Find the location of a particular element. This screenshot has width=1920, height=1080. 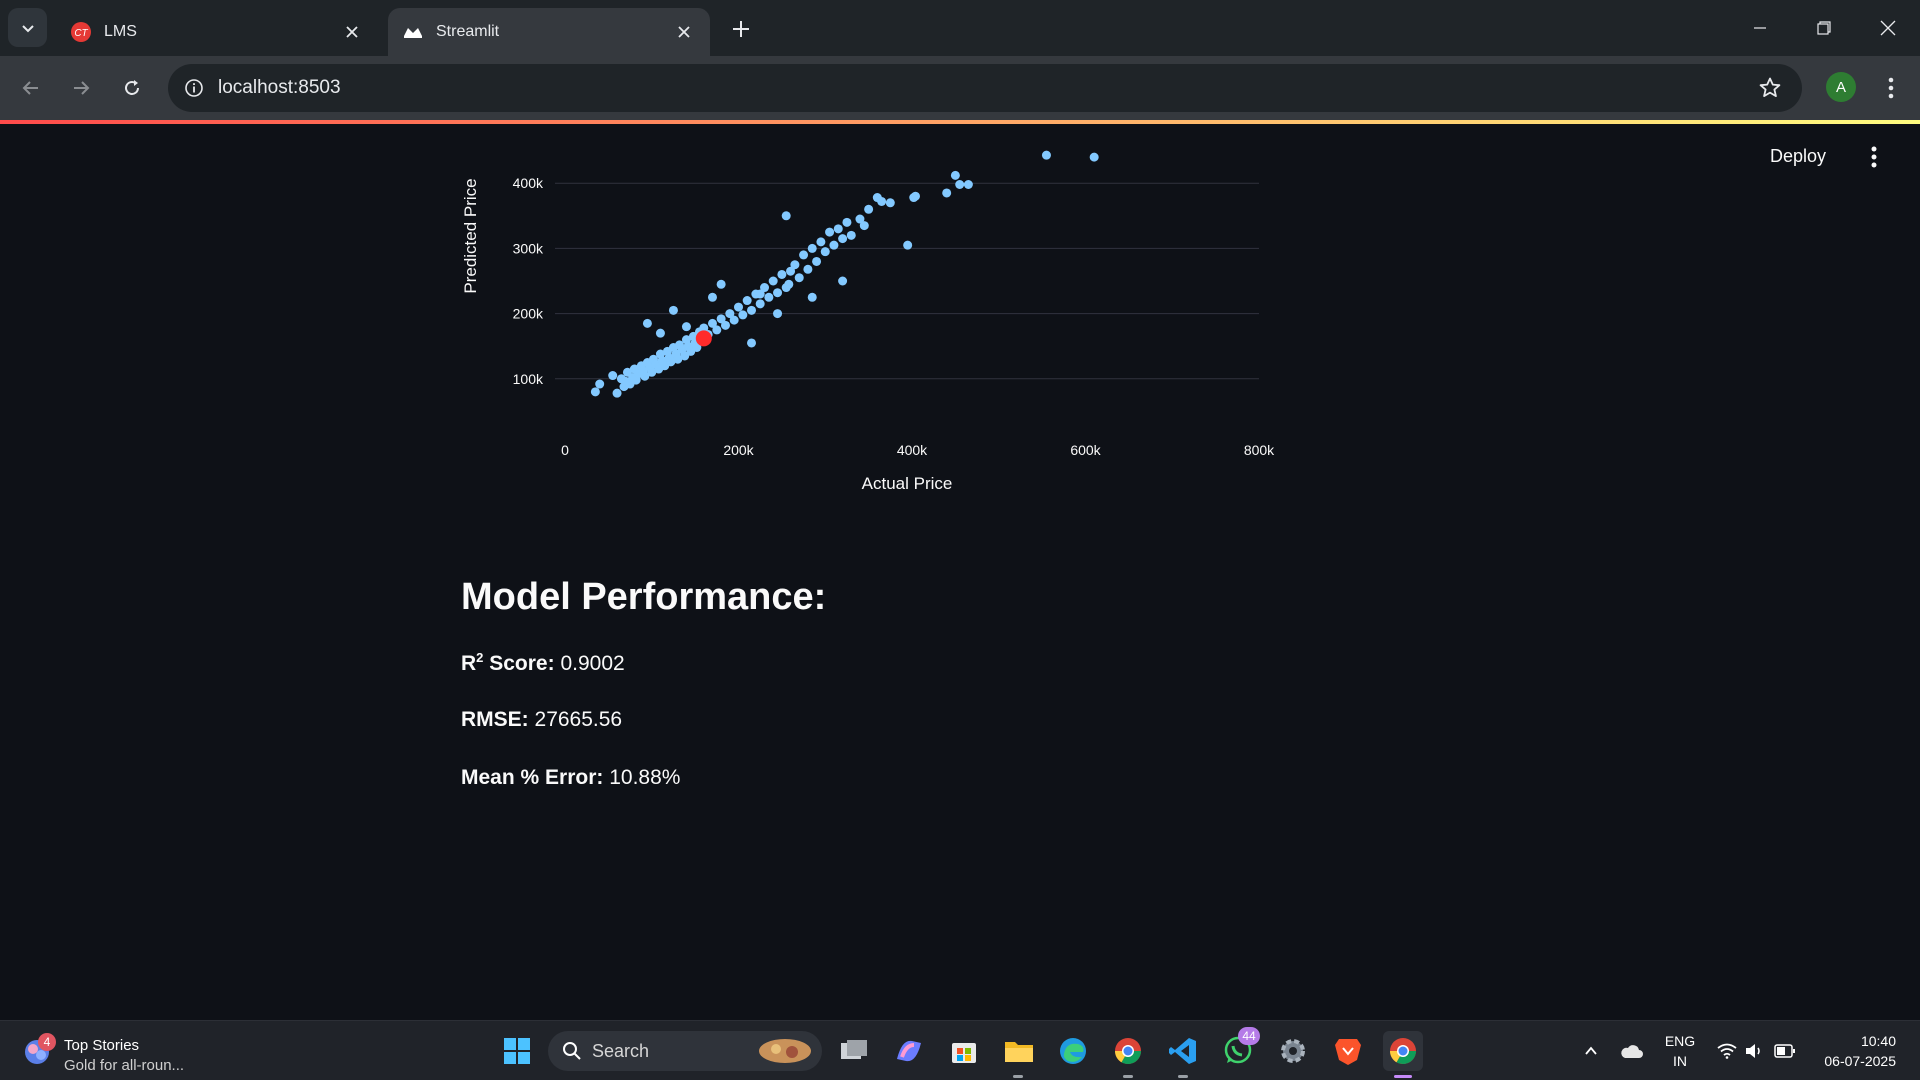

edge-button is located at coordinates (1073, 1051).